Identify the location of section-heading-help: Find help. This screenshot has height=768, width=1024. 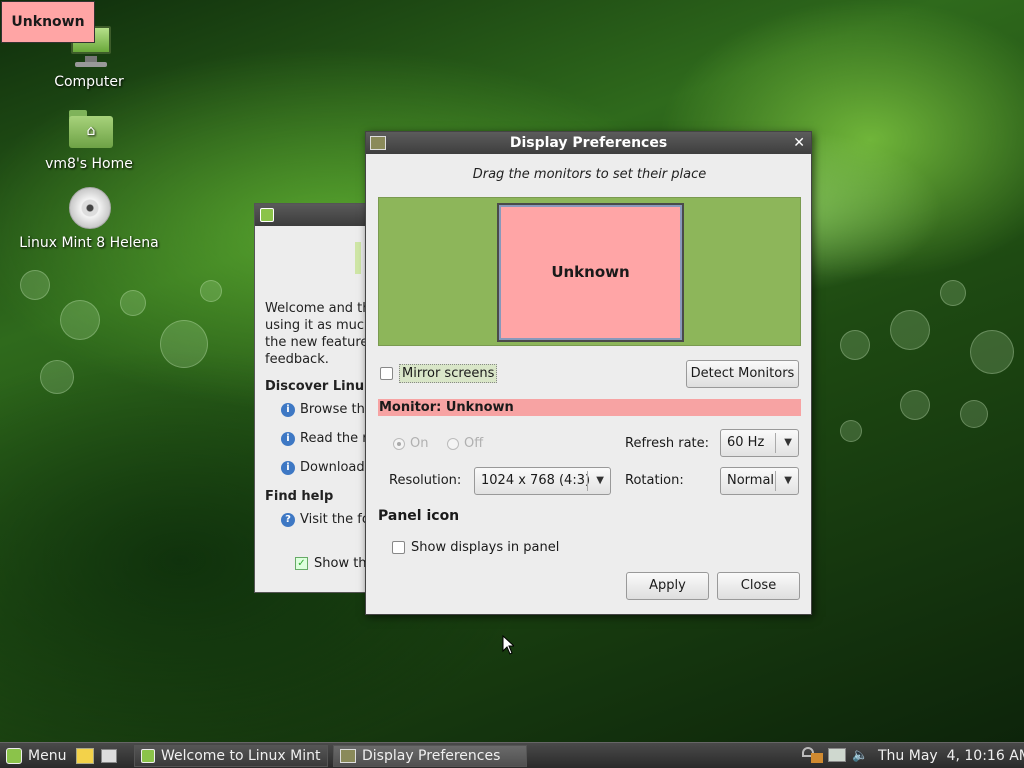
(299, 496).